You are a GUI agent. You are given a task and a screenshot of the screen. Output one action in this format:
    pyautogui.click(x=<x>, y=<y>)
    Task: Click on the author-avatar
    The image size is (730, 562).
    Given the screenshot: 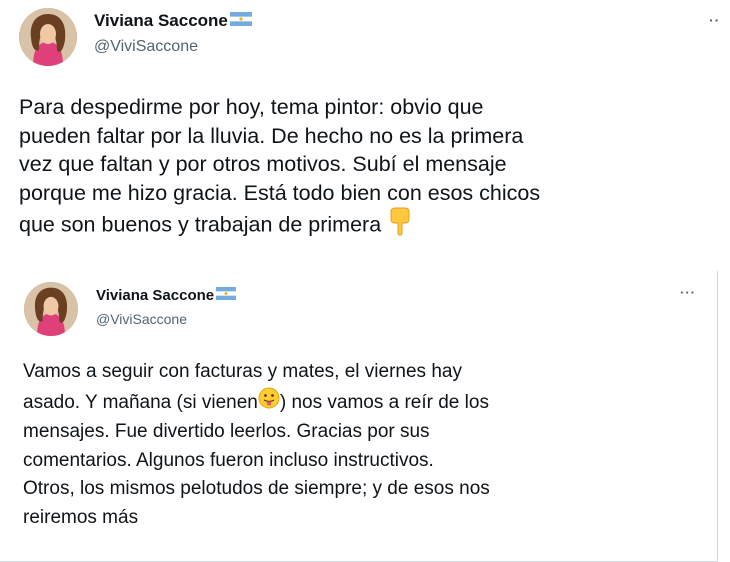 What is the action you would take?
    pyautogui.click(x=48, y=37)
    